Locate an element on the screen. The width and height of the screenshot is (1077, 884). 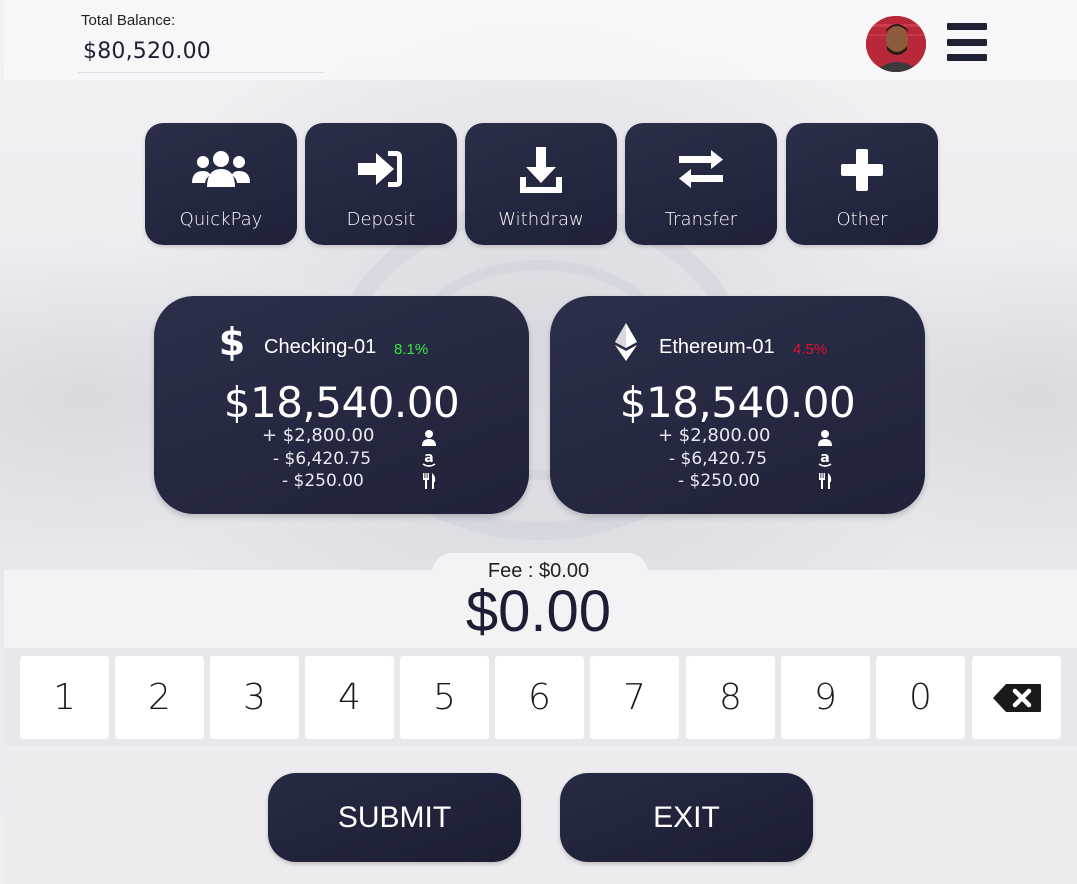
other-button: Other is located at coordinates (862, 184).